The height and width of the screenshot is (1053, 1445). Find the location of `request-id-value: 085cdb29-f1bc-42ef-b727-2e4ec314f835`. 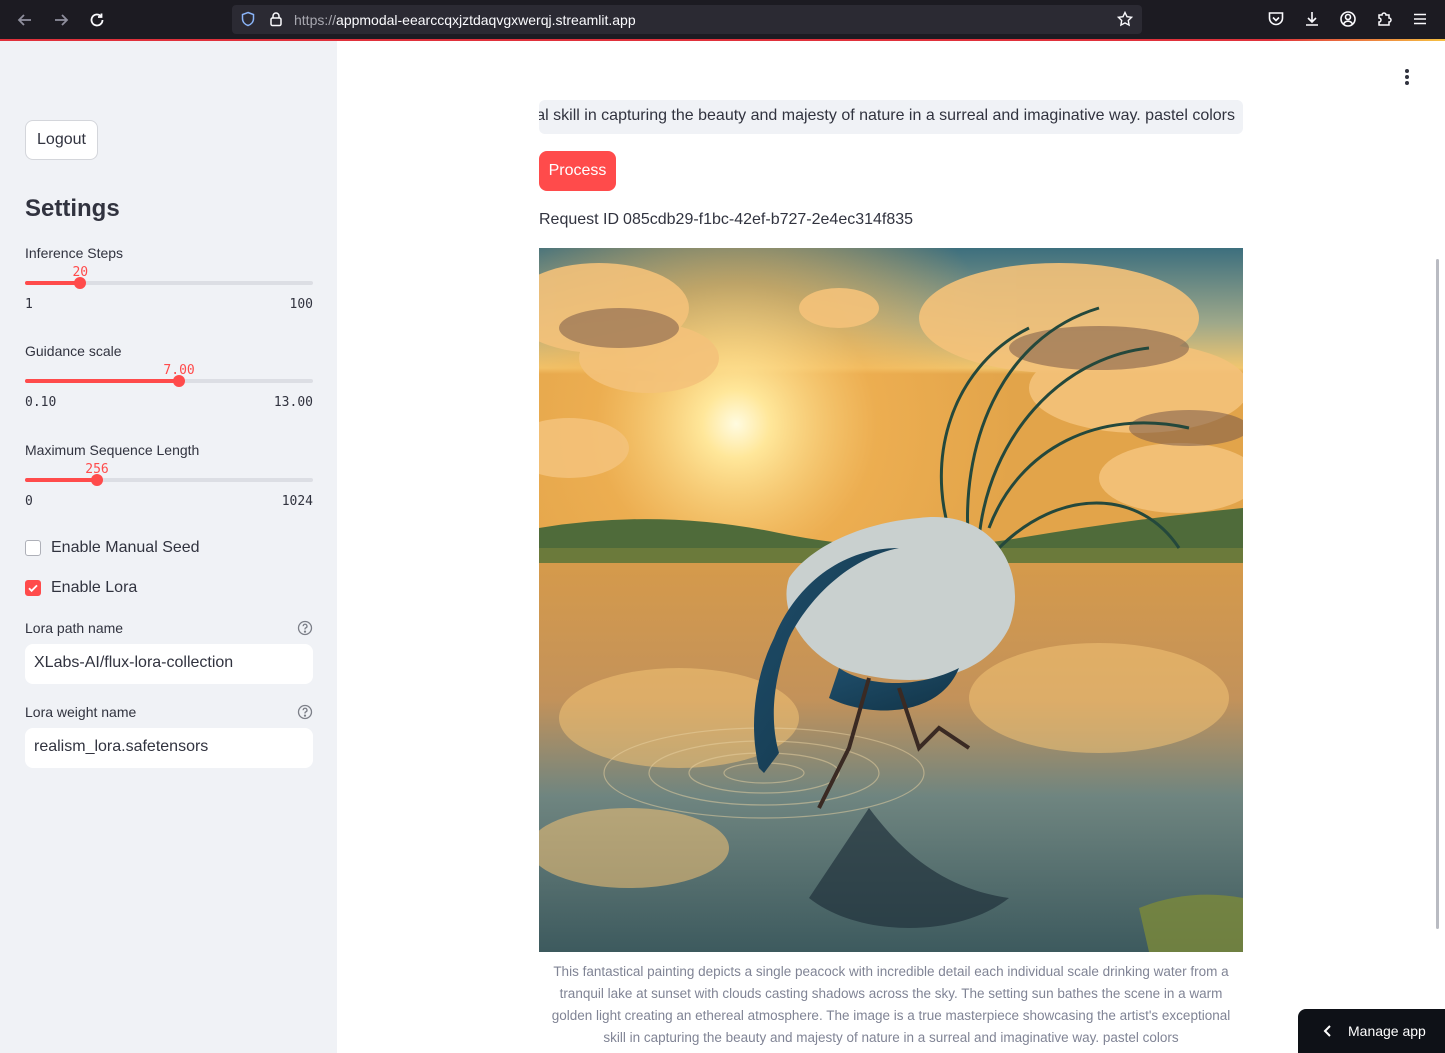

request-id-value: 085cdb29-f1bc-42ef-b727-2e4ec314f835 is located at coordinates (768, 219).